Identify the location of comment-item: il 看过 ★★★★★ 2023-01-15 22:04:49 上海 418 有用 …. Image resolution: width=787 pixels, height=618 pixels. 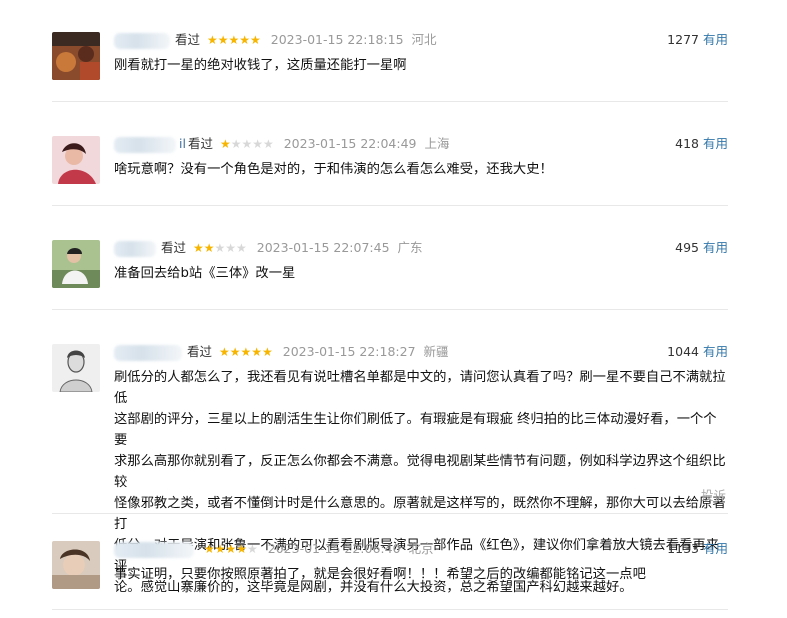
(390, 160).